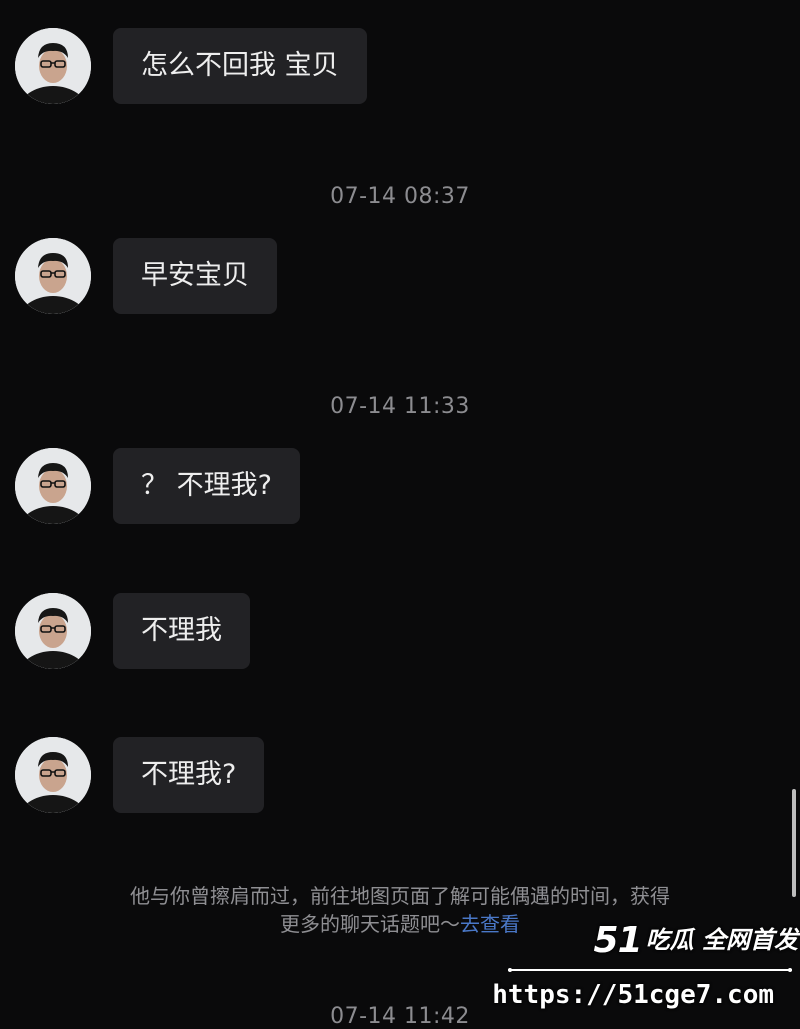 Image resolution: width=800 pixels, height=1029 pixels. Describe the element at coordinates (181, 631) in the screenshot. I see `message-bubble: 不理我` at that location.